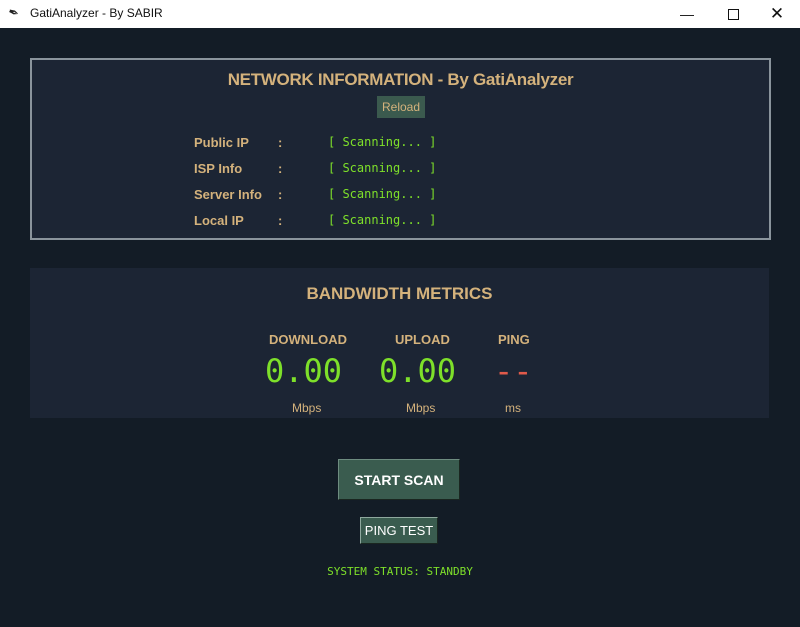  I want to click on ping-test-button: PING TEST, so click(399, 530).